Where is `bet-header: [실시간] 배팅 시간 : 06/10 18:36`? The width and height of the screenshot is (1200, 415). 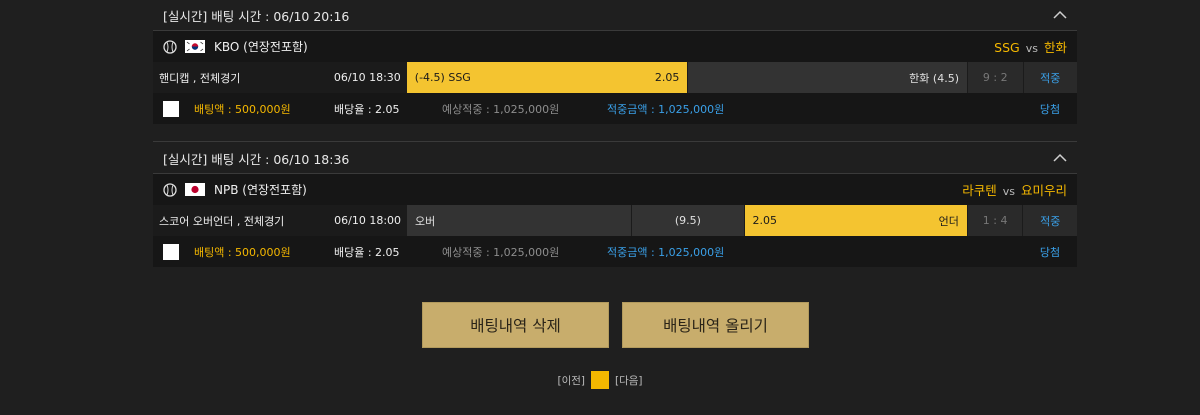 bet-header: [실시간] 배팅 시간 : 06/10 18:36 is located at coordinates (615, 158).